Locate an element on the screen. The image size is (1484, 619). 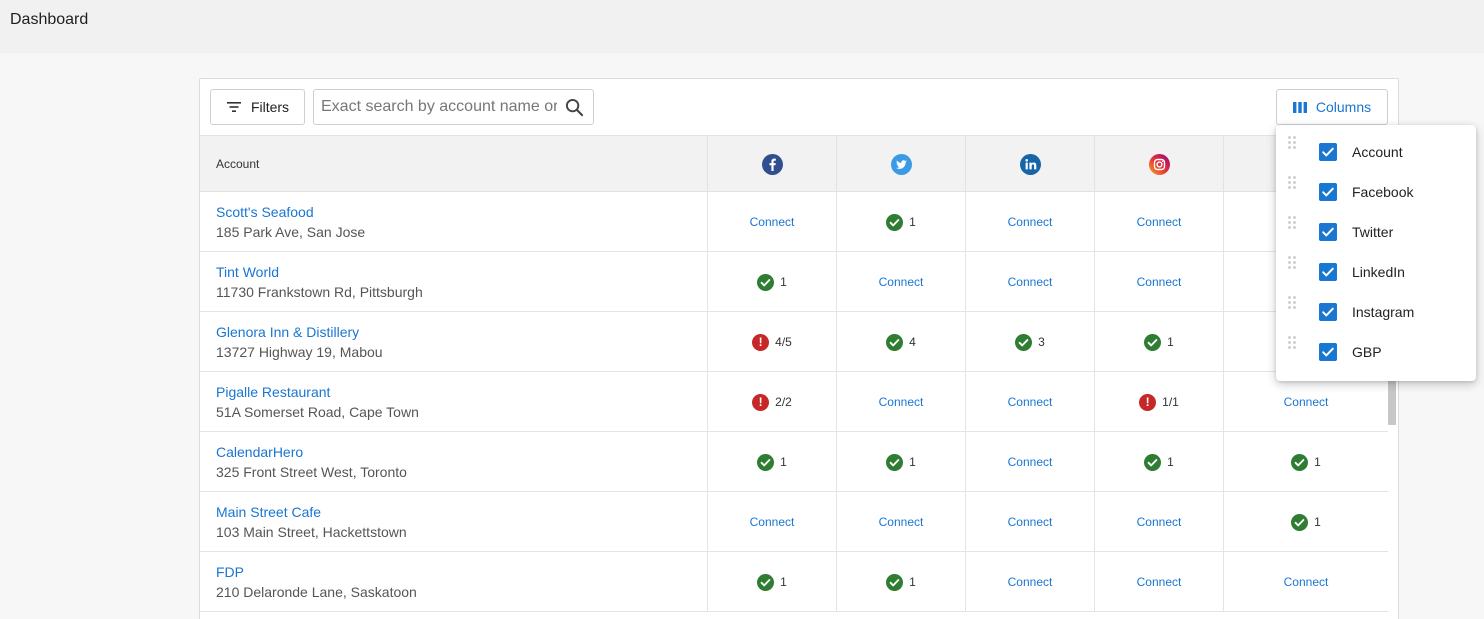
column-toggle-item: Twitter is located at coordinates (1376, 233).